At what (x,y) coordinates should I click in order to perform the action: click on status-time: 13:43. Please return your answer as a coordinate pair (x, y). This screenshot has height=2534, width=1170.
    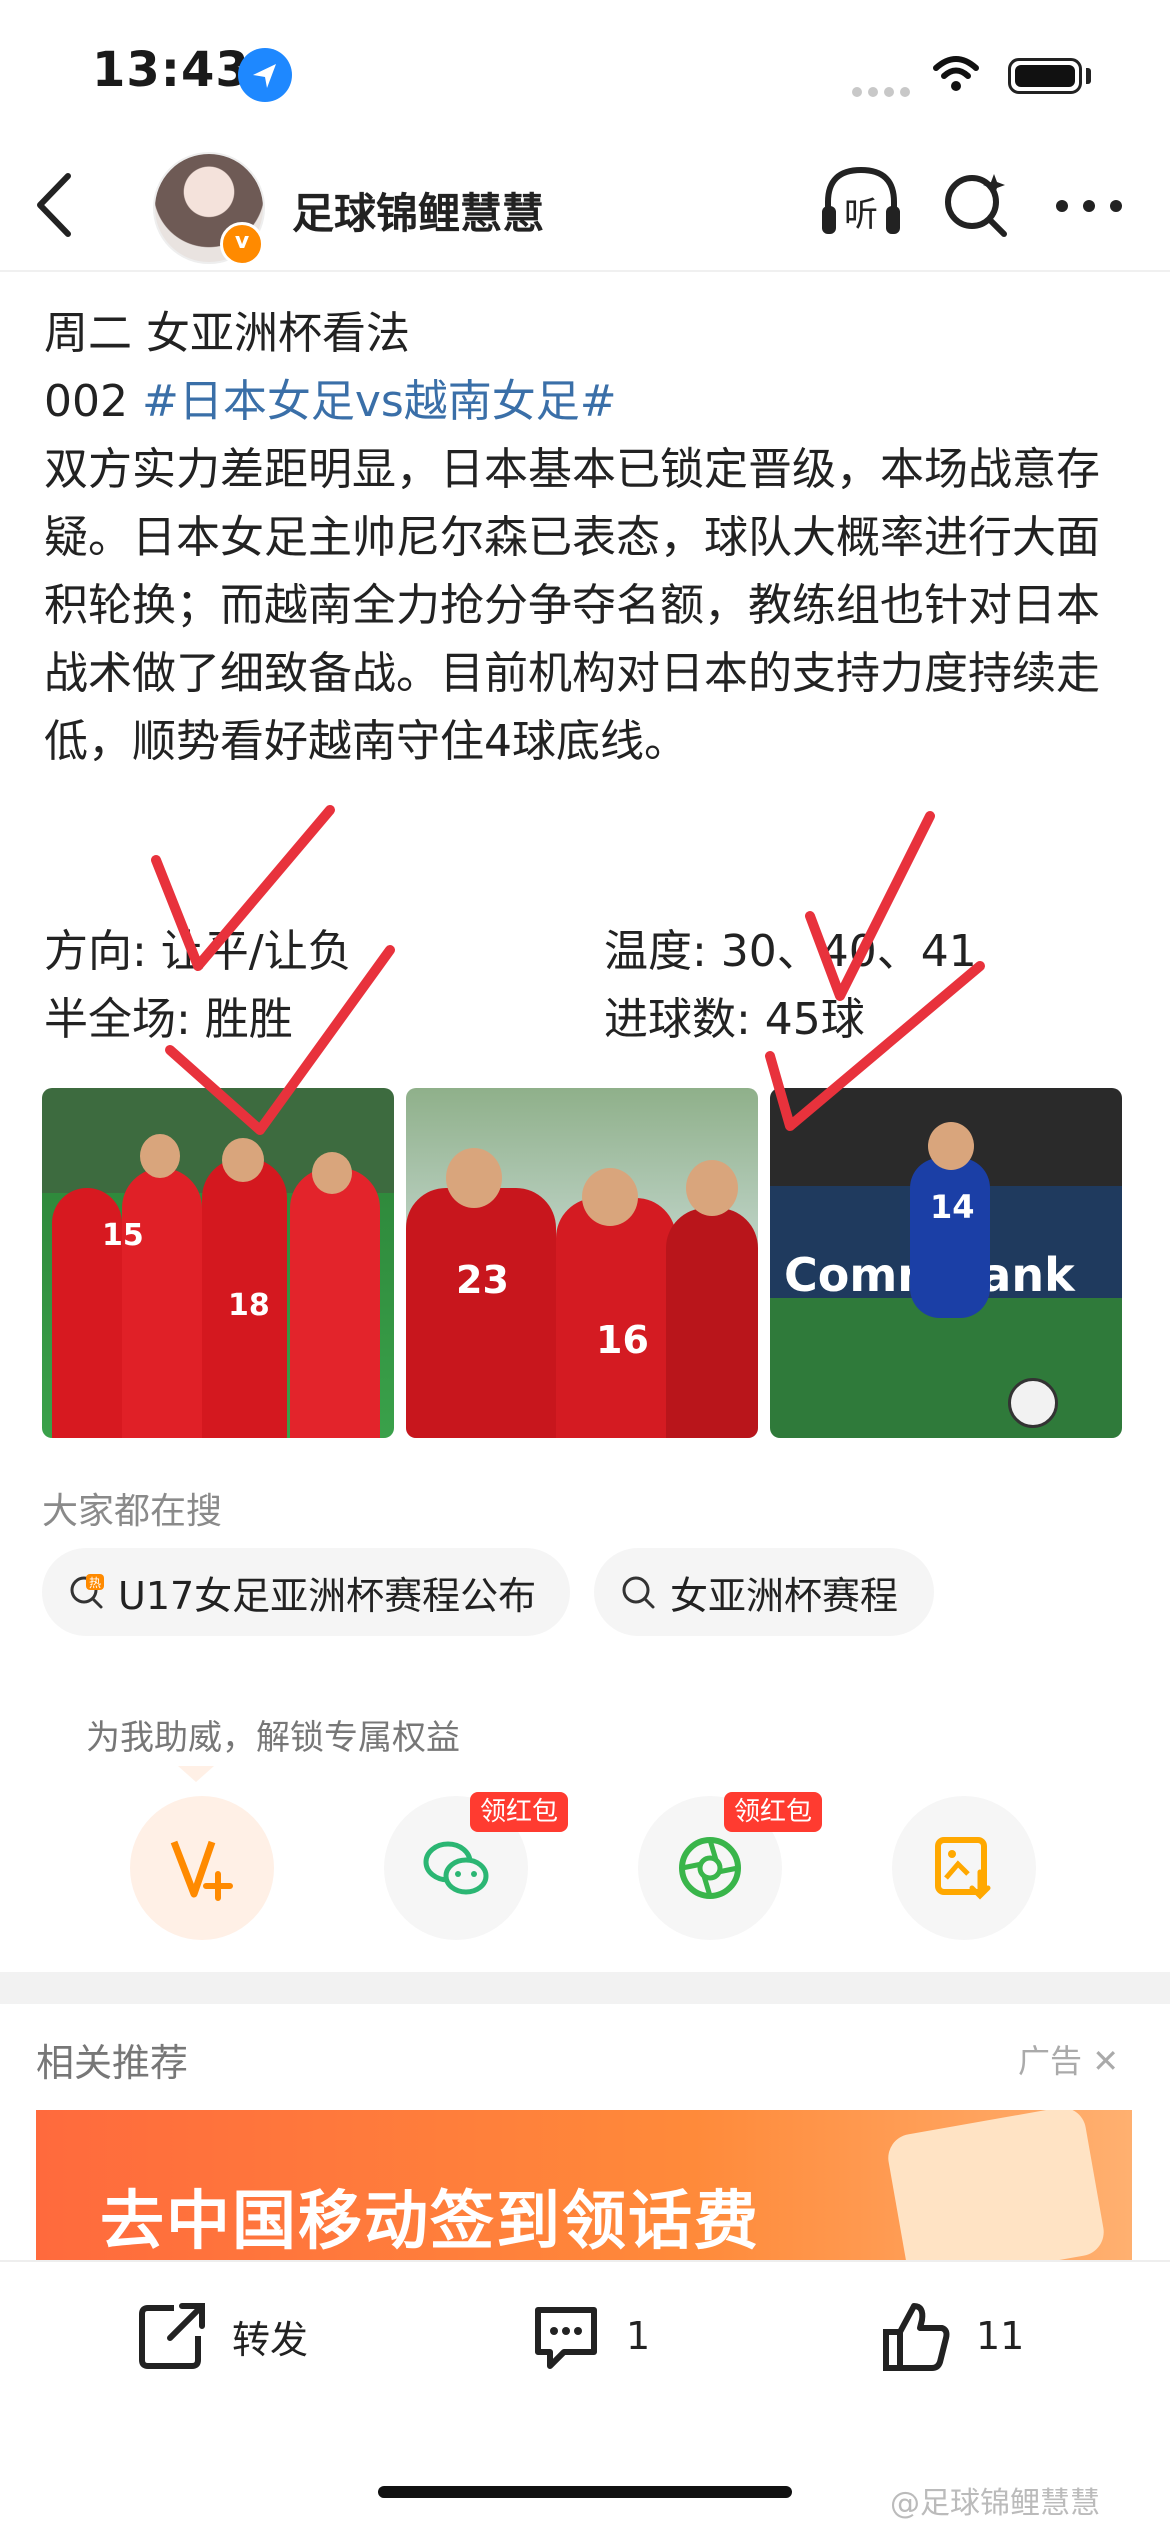
    Looking at the image, I should click on (171, 70).